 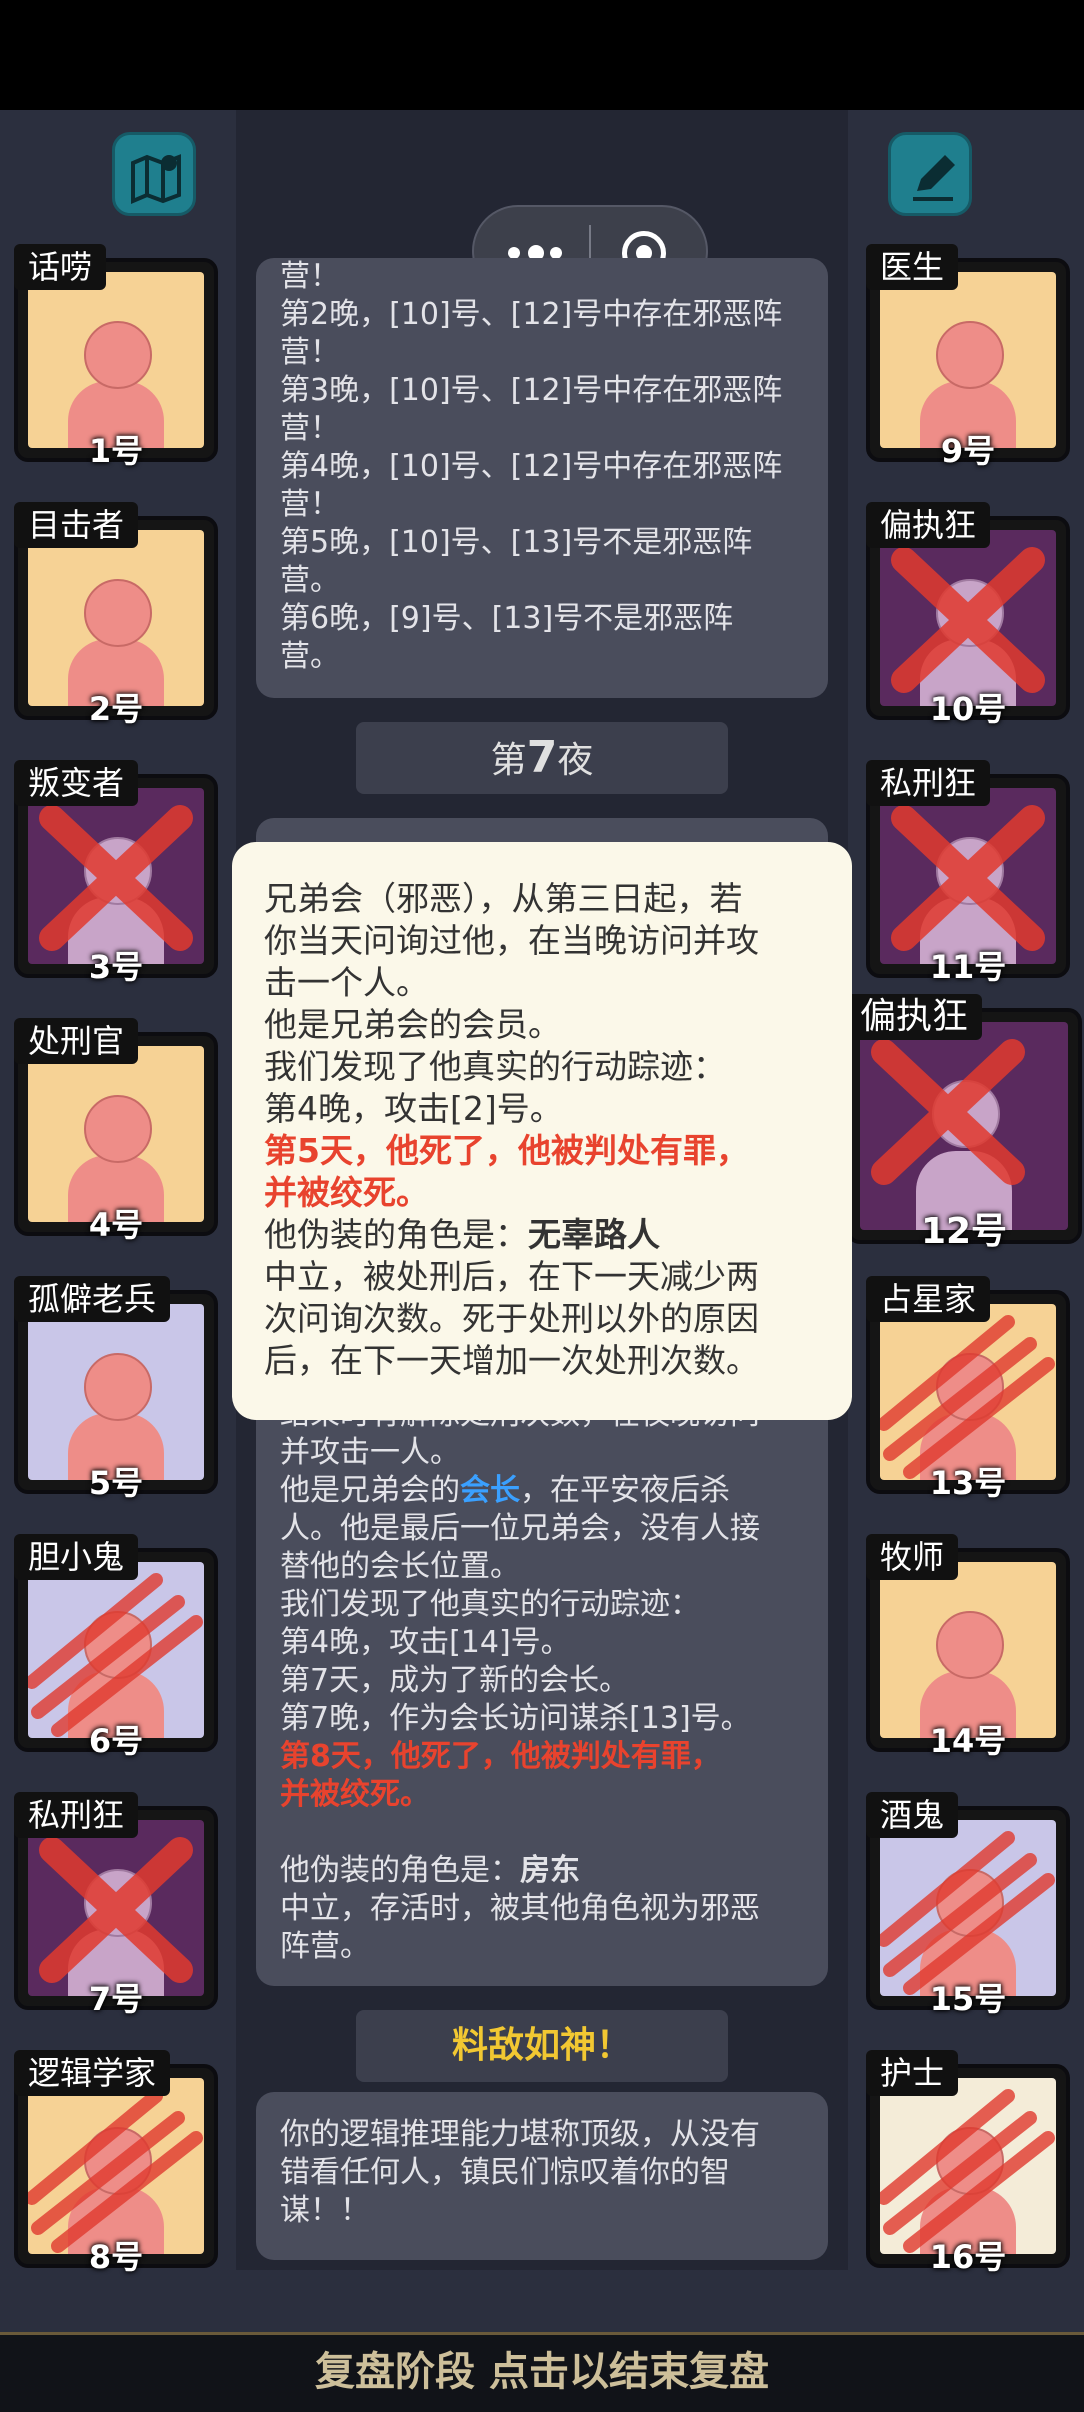 I want to click on log2-line: 中立，存活时，被其他角色视为邪恶, so click(x=520, y=1908).